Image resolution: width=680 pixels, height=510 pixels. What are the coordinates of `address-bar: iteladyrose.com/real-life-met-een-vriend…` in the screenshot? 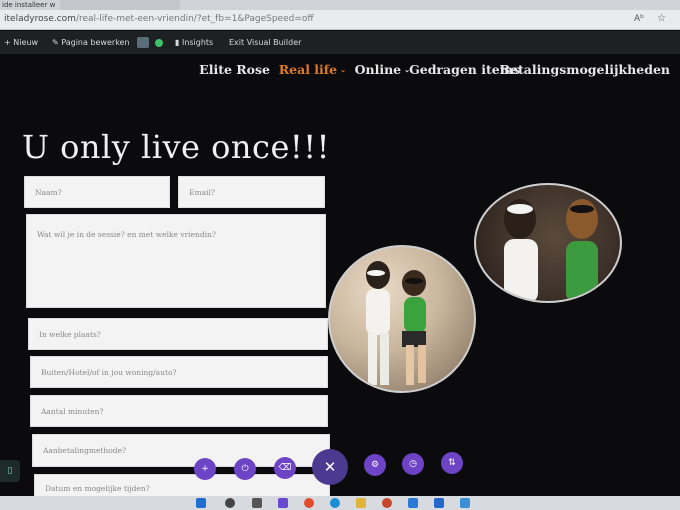 It's located at (340, 20).